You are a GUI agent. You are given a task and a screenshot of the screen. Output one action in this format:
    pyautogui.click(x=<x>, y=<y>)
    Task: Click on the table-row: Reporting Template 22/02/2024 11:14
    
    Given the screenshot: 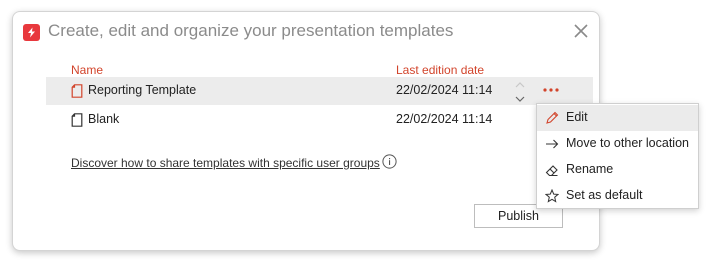 What is the action you would take?
    pyautogui.click(x=319, y=91)
    